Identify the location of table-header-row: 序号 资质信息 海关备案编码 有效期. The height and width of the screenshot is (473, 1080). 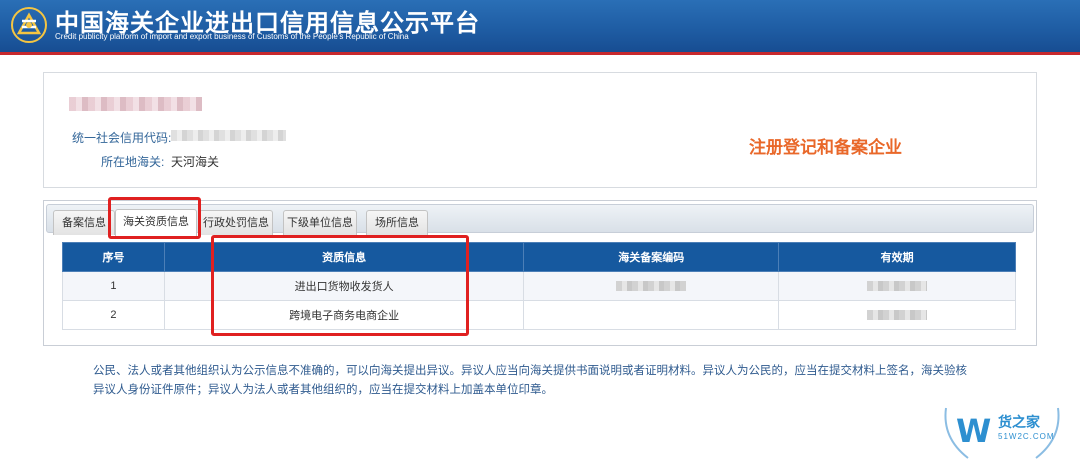
(539, 257).